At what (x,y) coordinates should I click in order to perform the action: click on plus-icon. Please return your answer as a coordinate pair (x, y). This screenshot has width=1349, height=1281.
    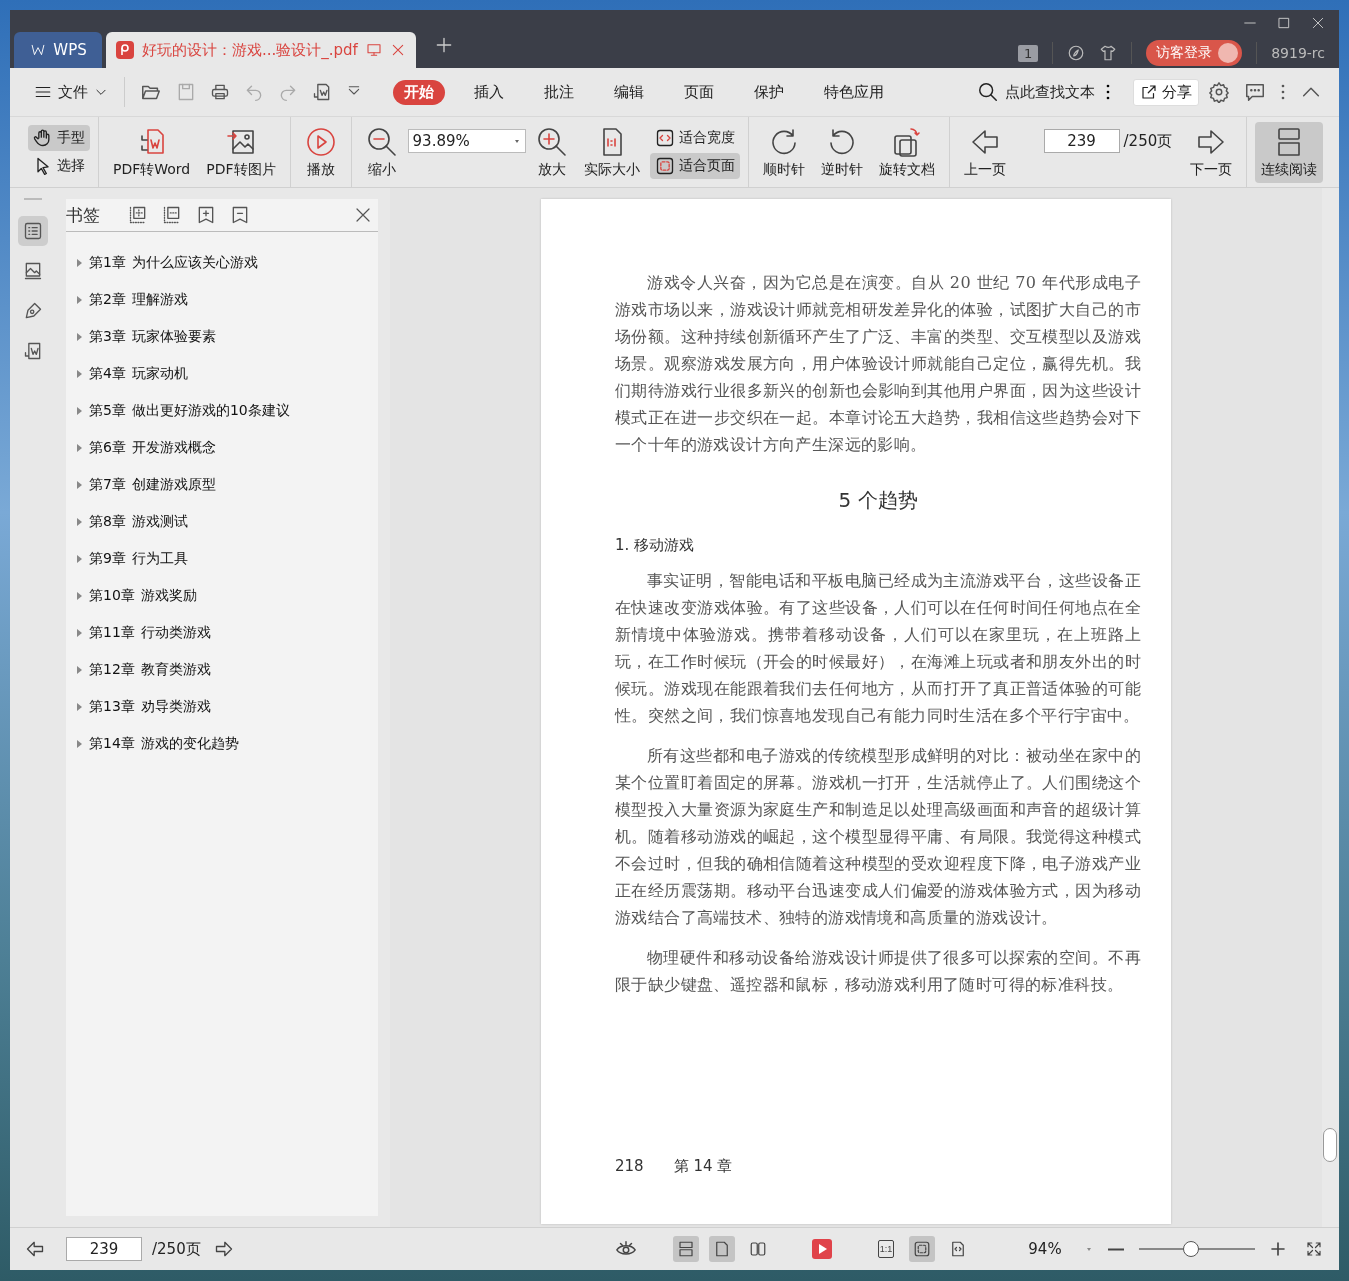
    Looking at the image, I should click on (1278, 1249).